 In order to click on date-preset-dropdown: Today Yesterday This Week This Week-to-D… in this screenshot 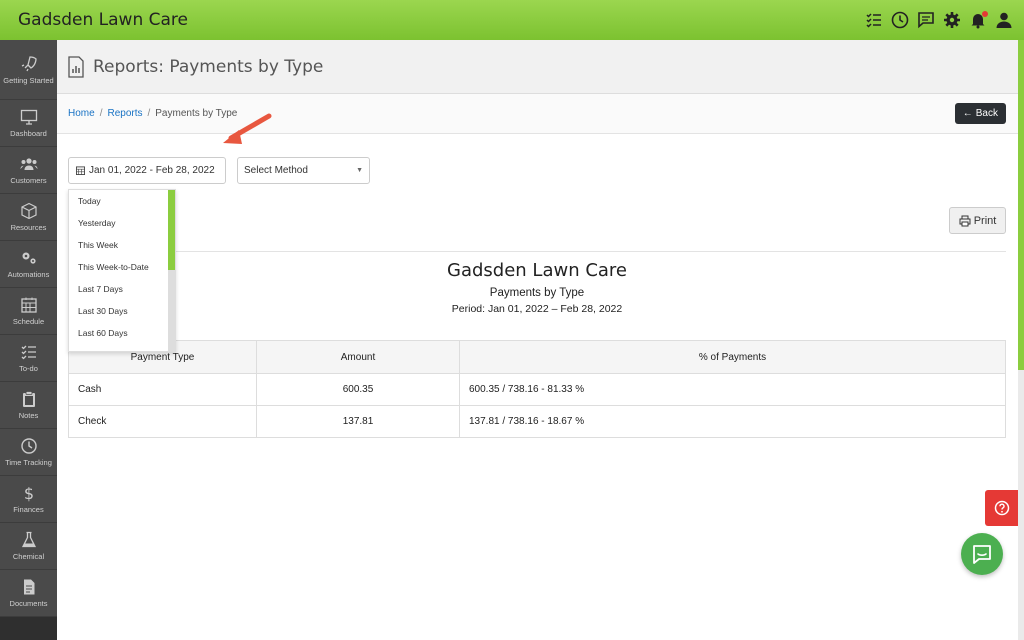, I will do `click(122, 270)`.